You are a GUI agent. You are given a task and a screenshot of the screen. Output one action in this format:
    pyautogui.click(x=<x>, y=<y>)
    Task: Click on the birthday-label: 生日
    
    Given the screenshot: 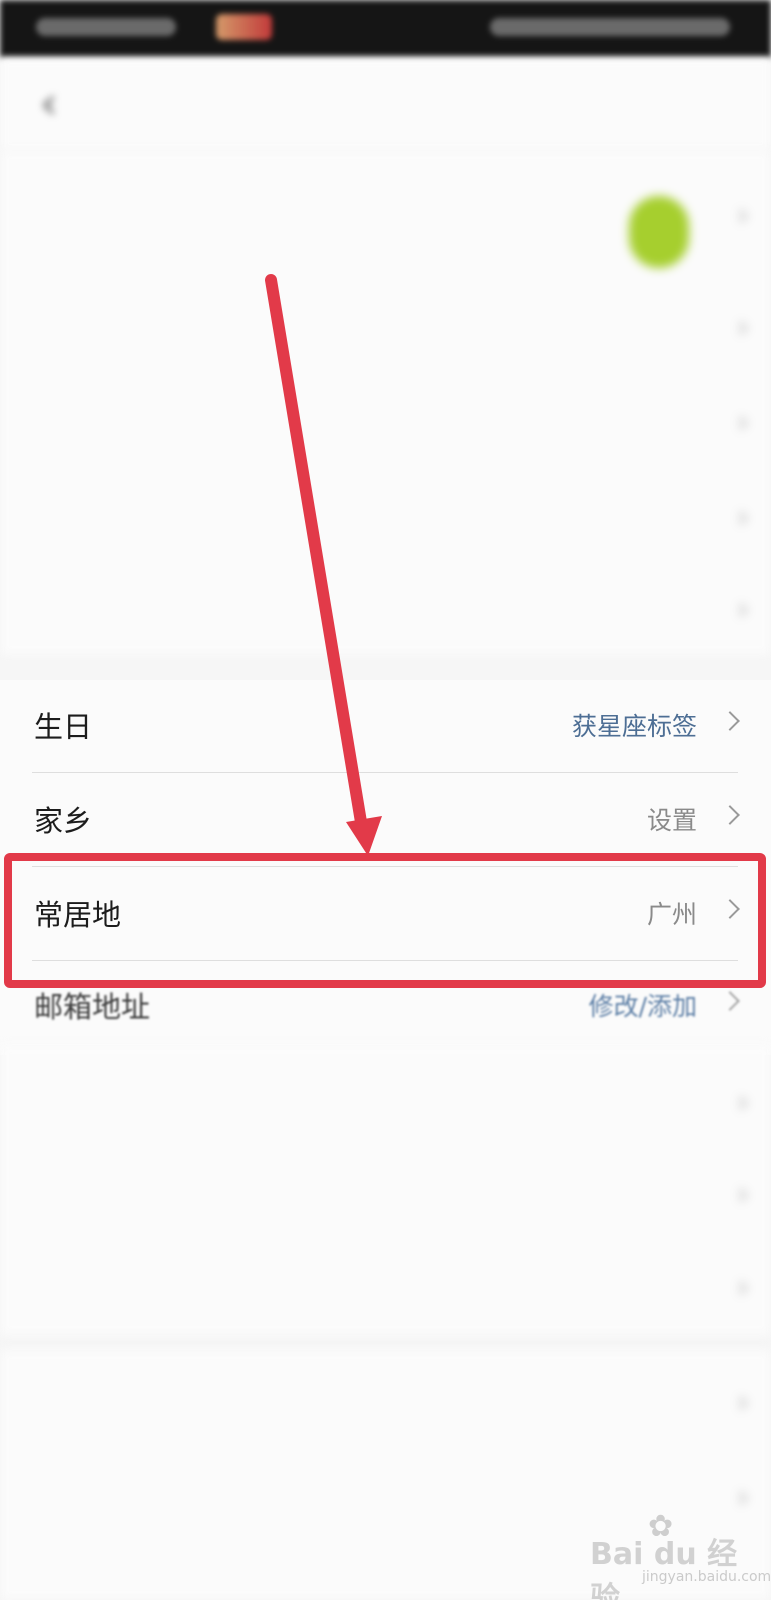 What is the action you would take?
    pyautogui.click(x=63, y=727)
    